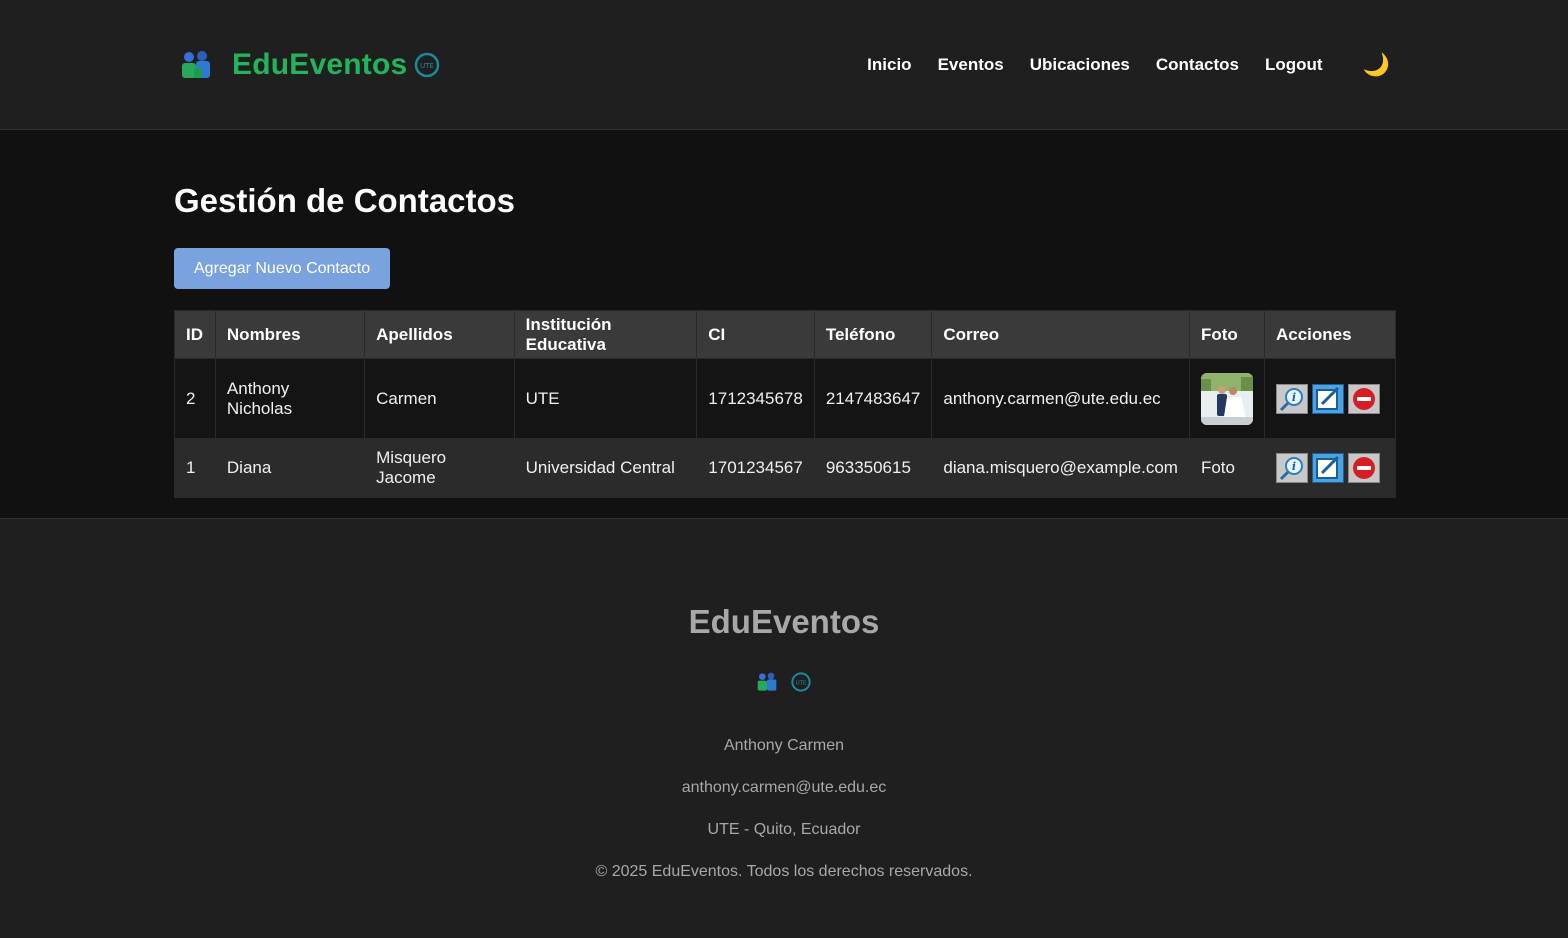  I want to click on cell-foto-alt: Foto, so click(1227, 468).